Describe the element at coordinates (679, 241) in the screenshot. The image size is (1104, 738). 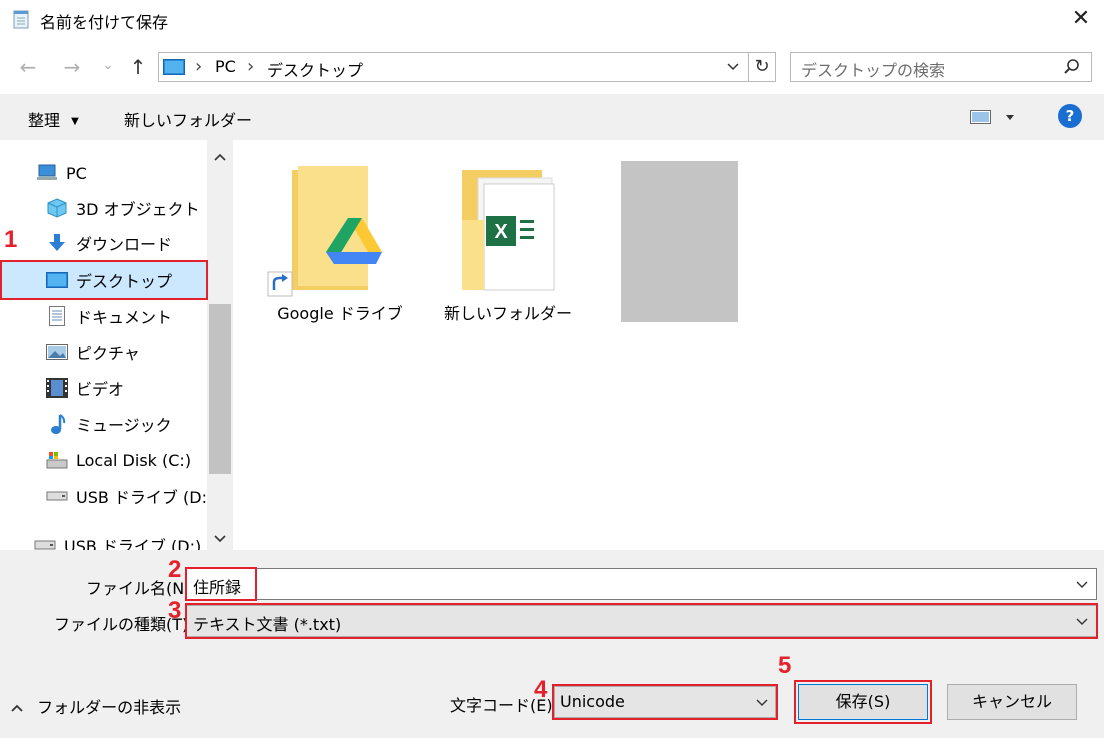
I see `blank-thumbnail` at that location.